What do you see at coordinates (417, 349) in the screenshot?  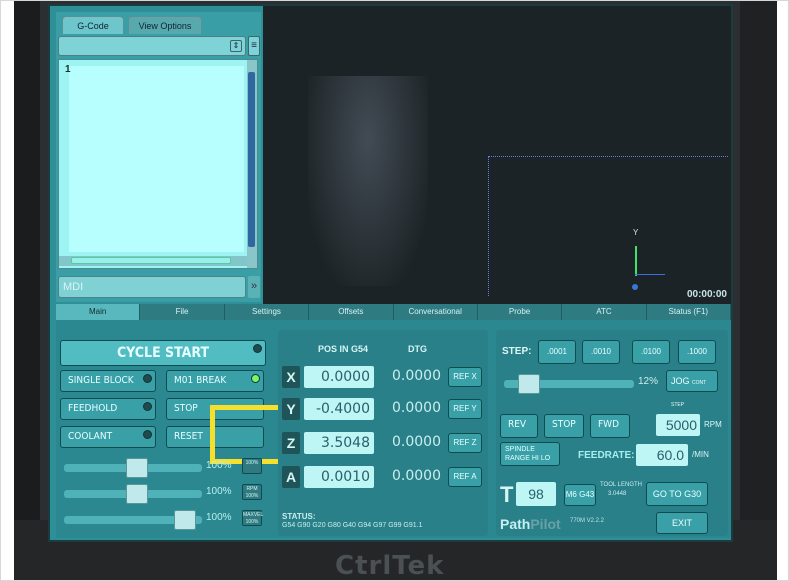 I see `dtg-header: DTG` at bounding box center [417, 349].